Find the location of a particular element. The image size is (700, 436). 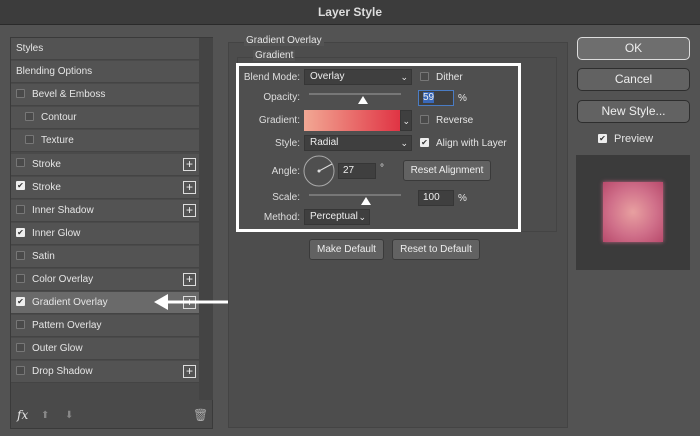

angle-label: Angle: is located at coordinates (285, 171).